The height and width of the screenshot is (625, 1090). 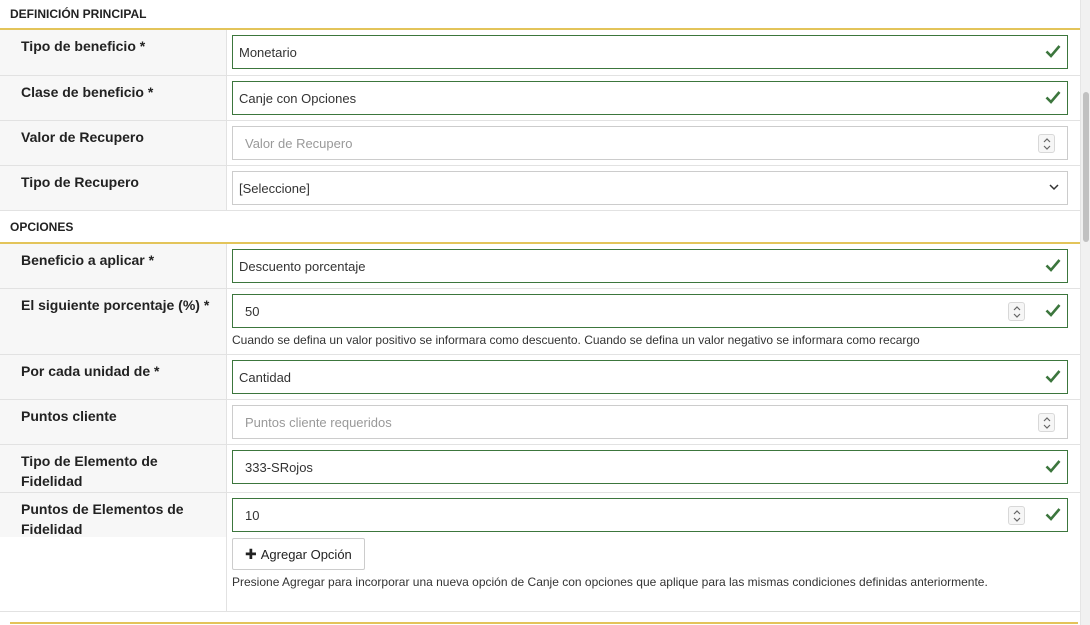 I want to click on agregar-opcion-button: ✚ Agregar Opción, so click(x=298, y=554).